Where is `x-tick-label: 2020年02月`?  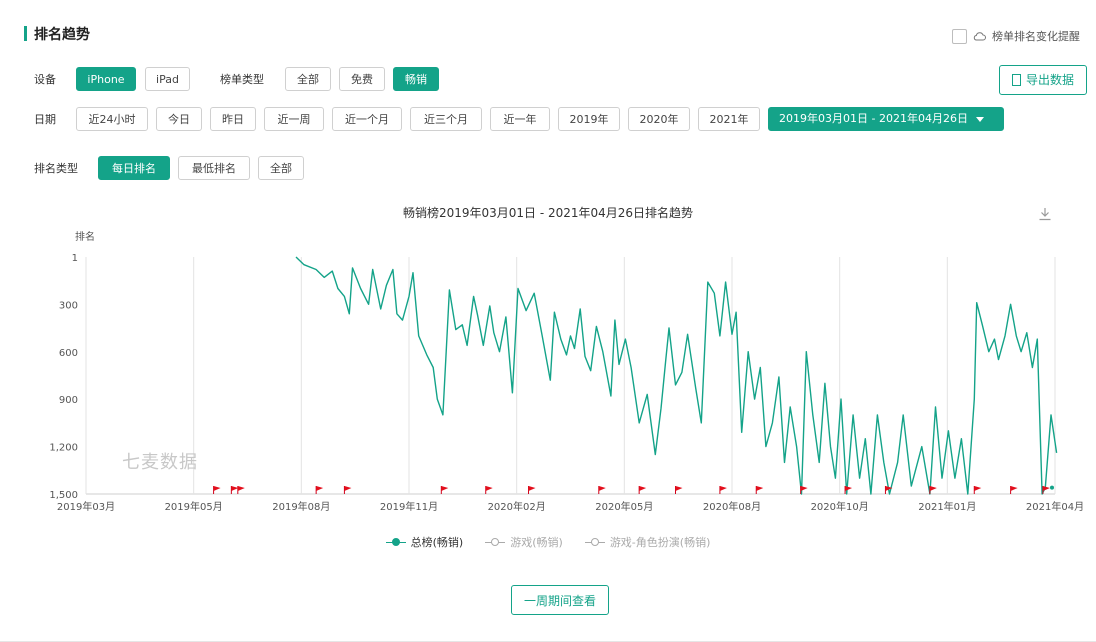 x-tick-label: 2020年02月 is located at coordinates (517, 506).